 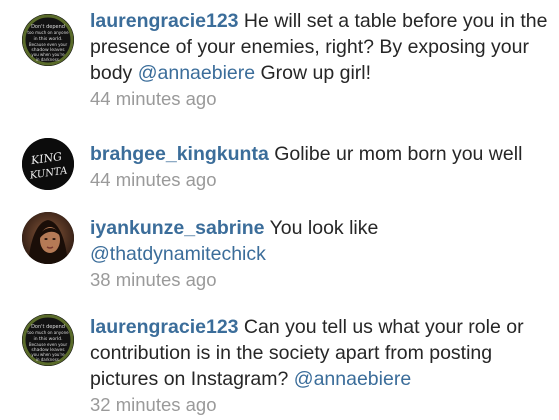 What do you see at coordinates (153, 404) in the screenshot?
I see `comment-timestamp: 32 minutes ago` at bounding box center [153, 404].